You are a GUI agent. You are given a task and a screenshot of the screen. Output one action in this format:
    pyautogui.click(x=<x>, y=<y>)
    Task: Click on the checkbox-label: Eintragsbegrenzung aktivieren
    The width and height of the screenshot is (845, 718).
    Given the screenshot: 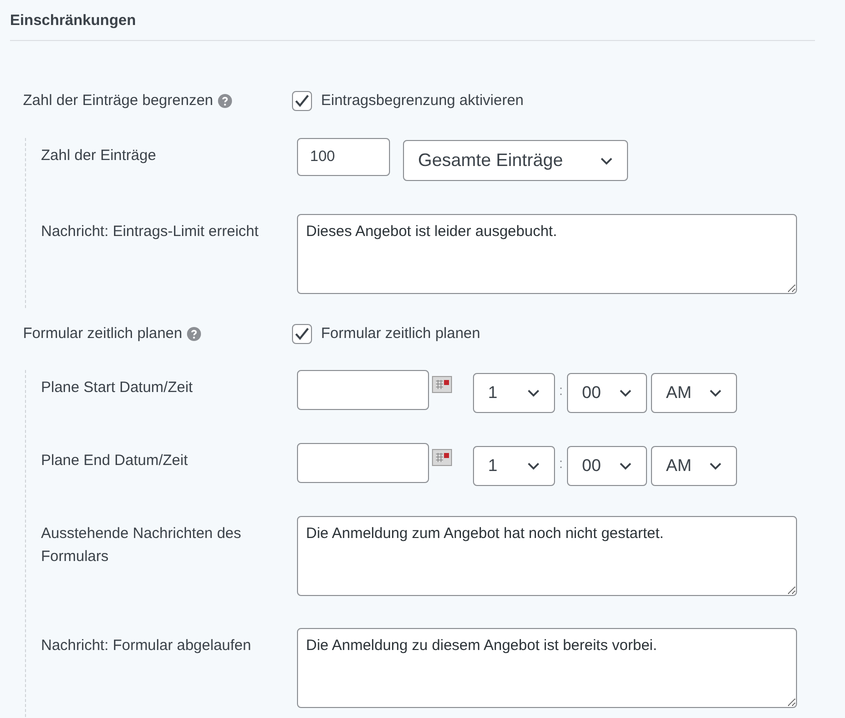 What is the action you would take?
    pyautogui.click(x=422, y=100)
    